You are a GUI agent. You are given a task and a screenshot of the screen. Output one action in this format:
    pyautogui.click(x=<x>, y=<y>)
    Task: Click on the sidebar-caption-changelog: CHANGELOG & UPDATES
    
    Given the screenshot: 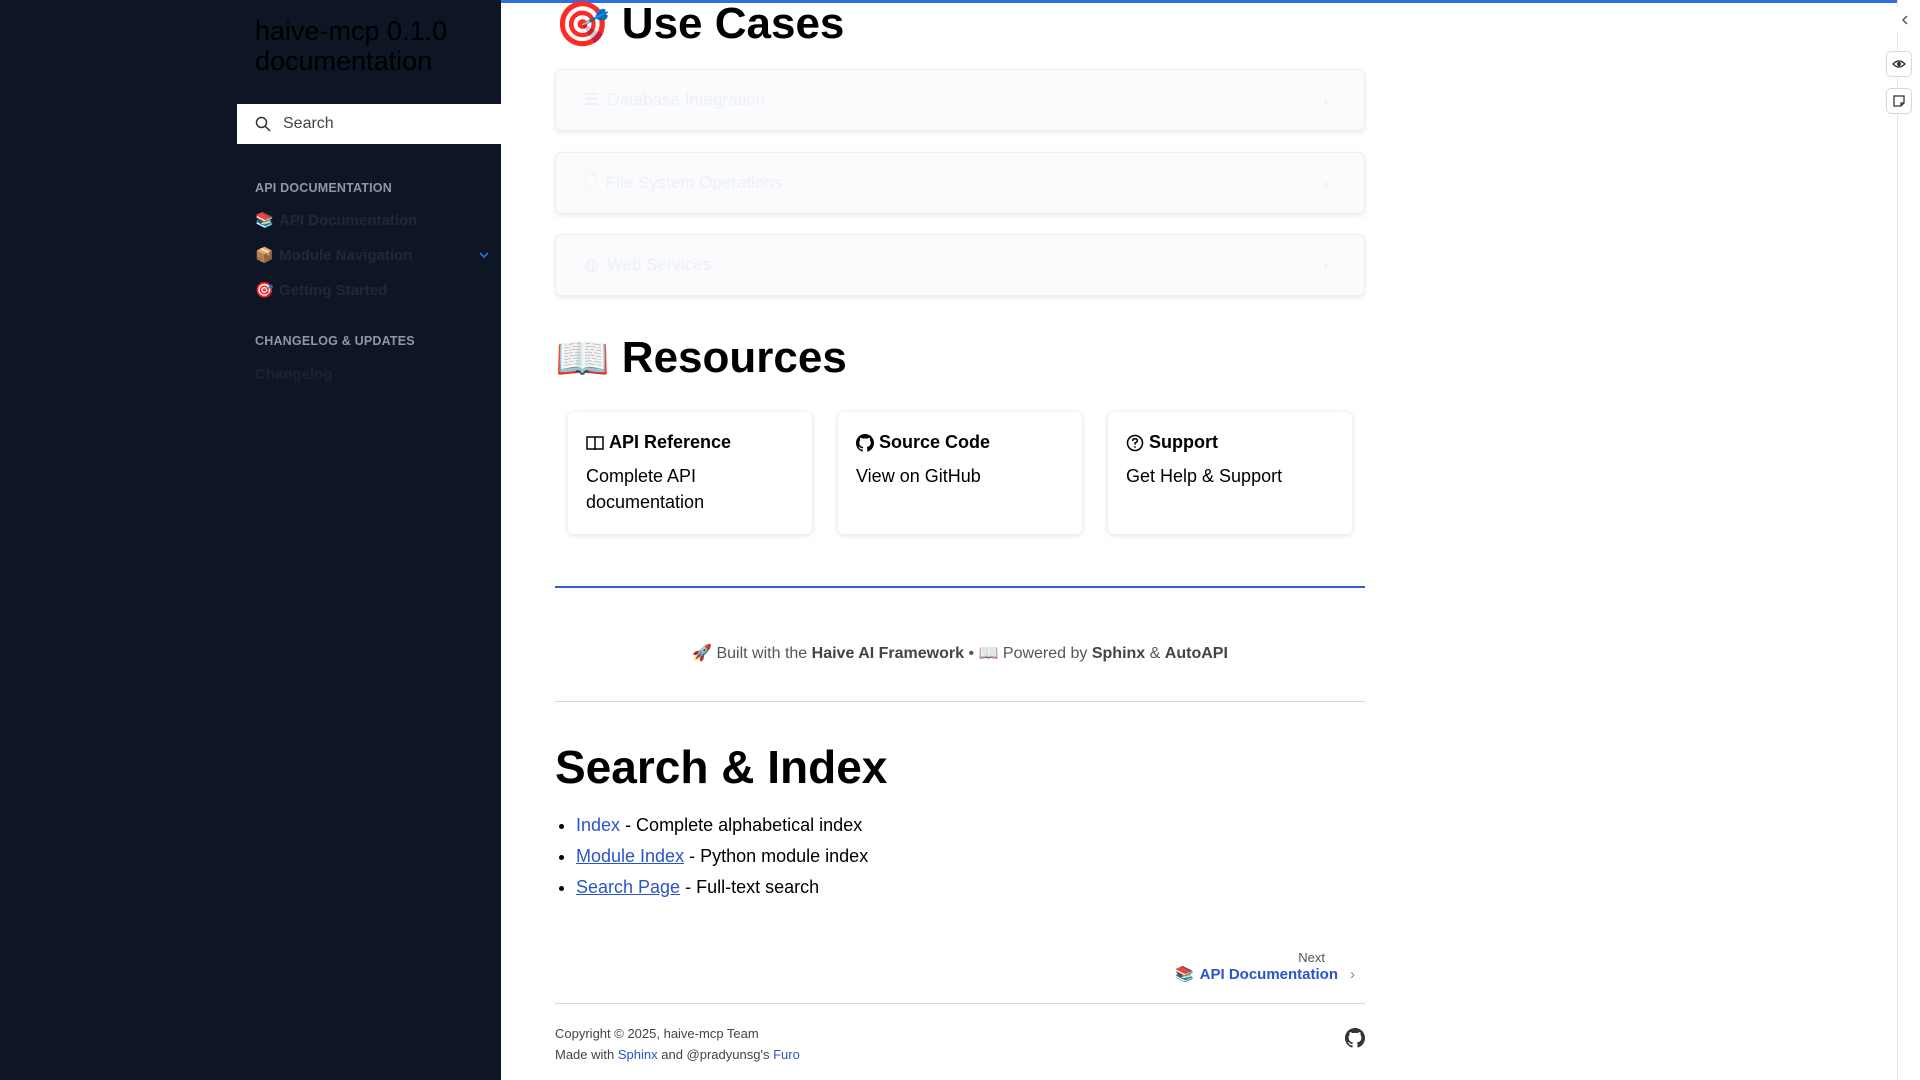 What is the action you would take?
    pyautogui.click(x=335, y=341)
    